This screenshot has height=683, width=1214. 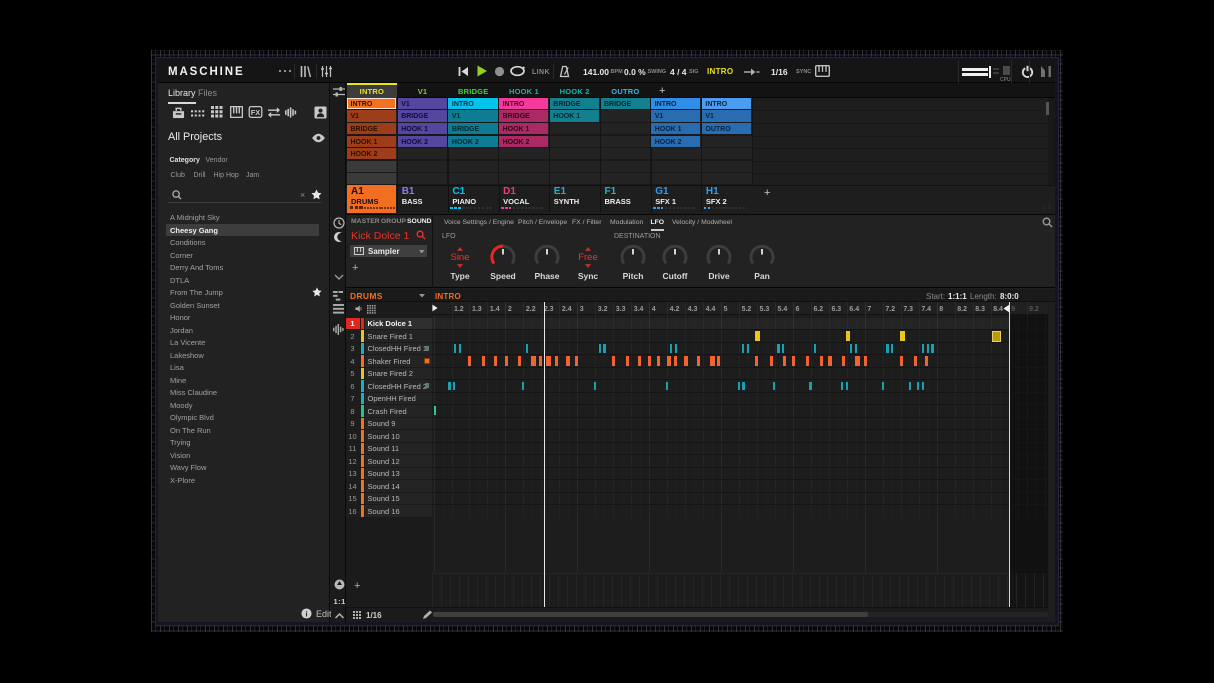 I want to click on svg-text: i, so click(x=306, y=613).